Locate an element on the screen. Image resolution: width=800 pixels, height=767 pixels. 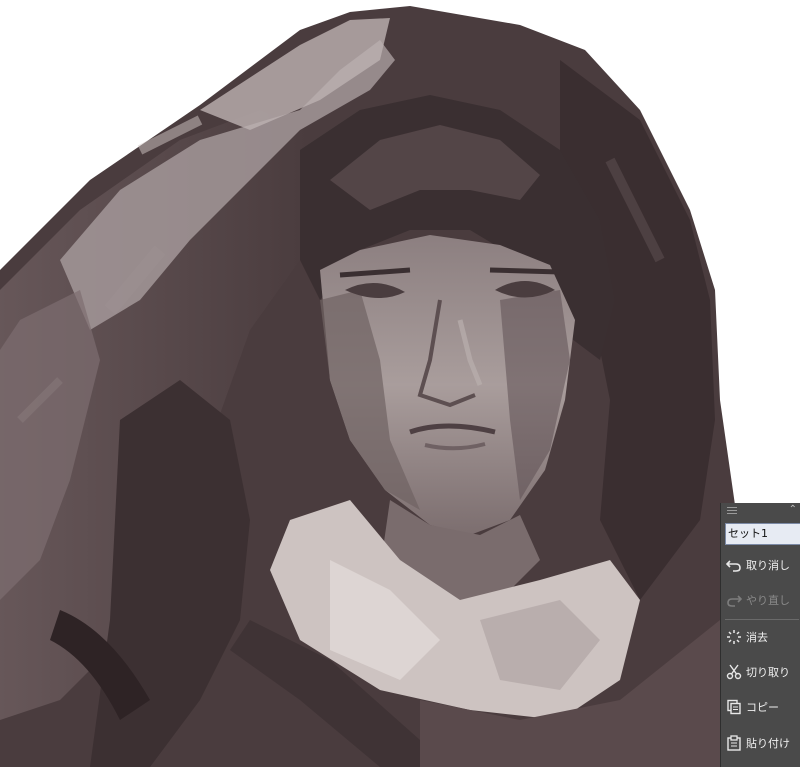
copy-button: コピー is located at coordinates (760, 707).